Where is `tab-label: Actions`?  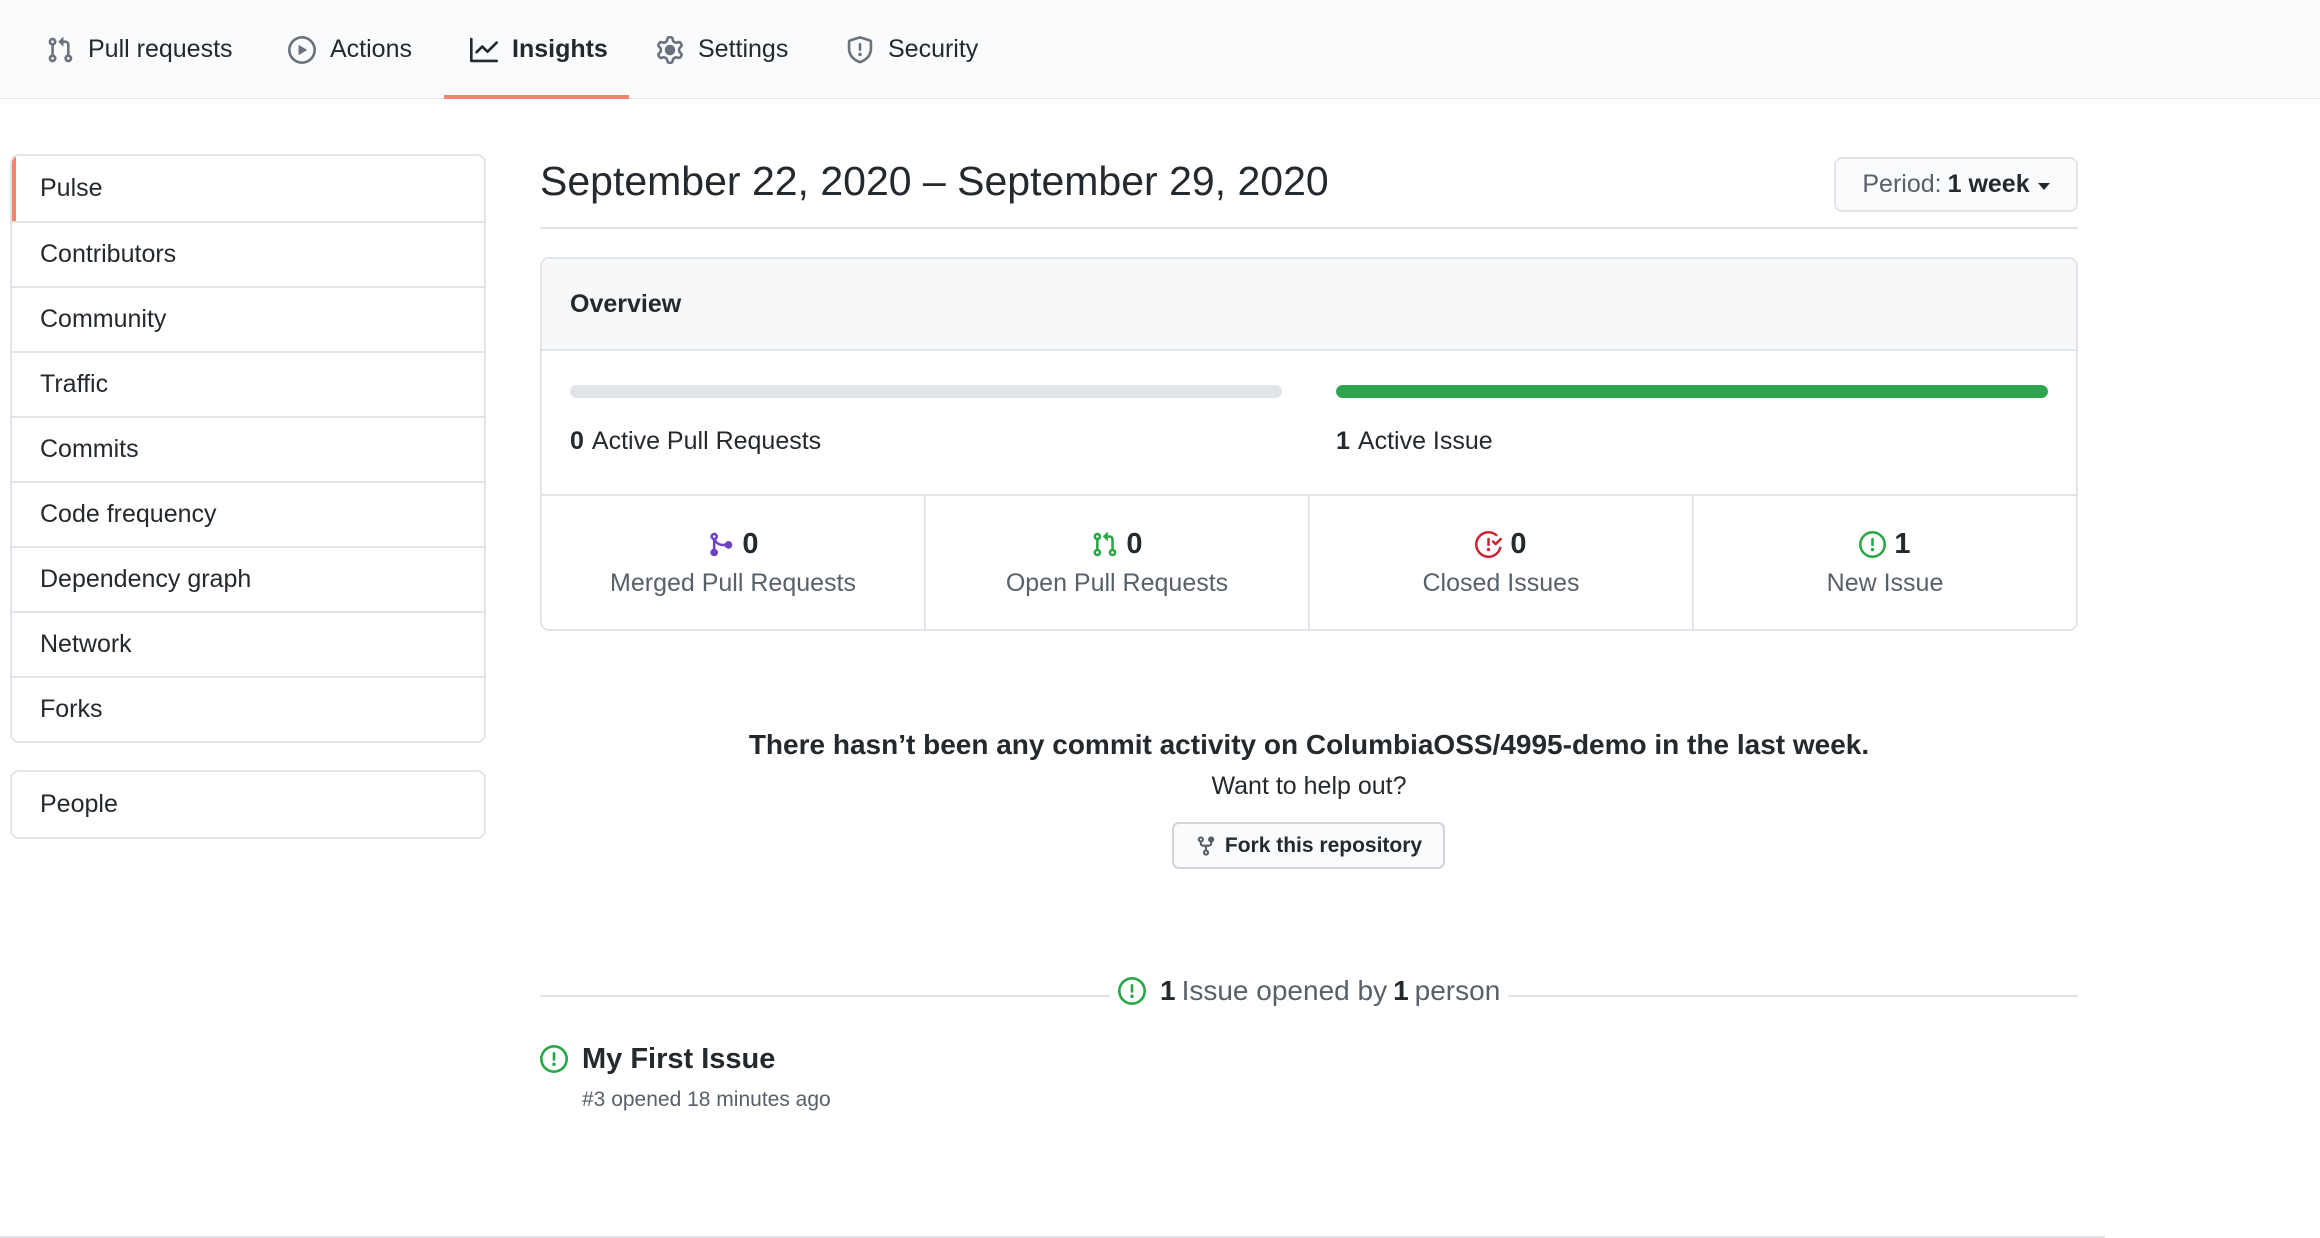
tab-label: Actions is located at coordinates (371, 49).